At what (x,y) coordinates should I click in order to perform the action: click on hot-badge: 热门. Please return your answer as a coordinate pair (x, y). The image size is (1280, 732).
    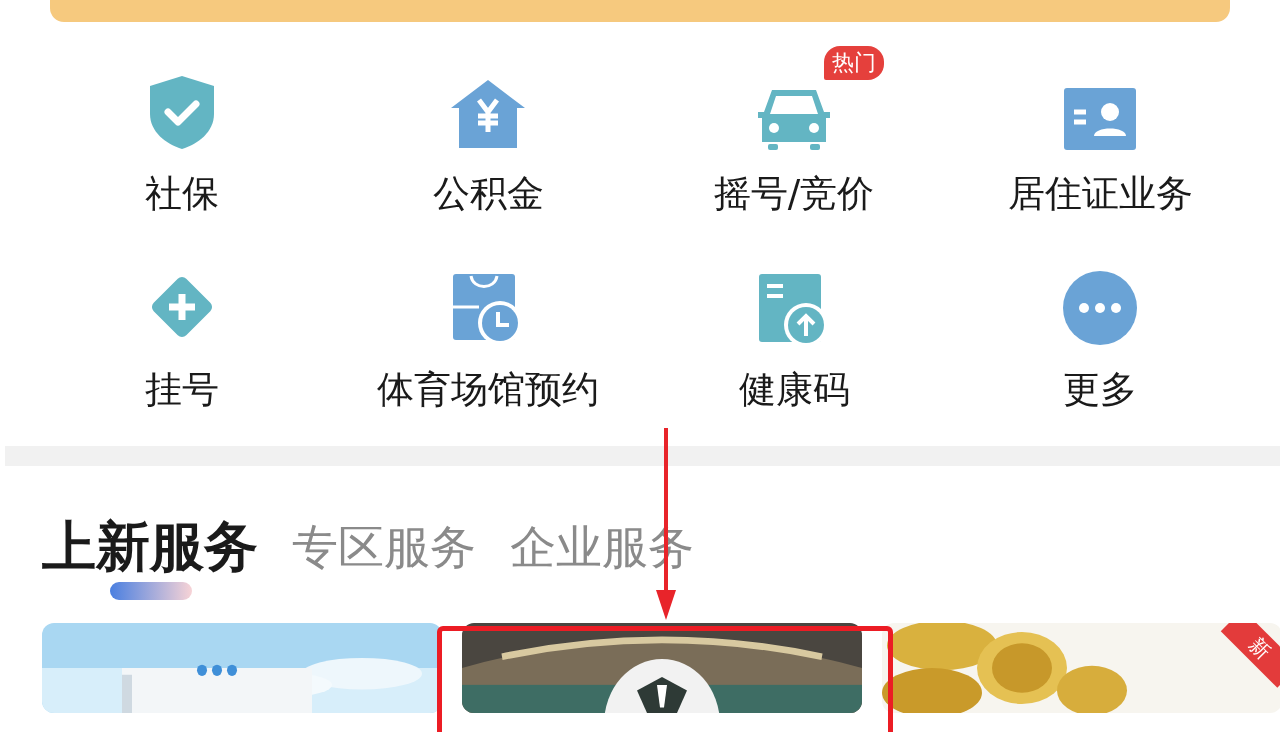
    Looking at the image, I should click on (854, 63).